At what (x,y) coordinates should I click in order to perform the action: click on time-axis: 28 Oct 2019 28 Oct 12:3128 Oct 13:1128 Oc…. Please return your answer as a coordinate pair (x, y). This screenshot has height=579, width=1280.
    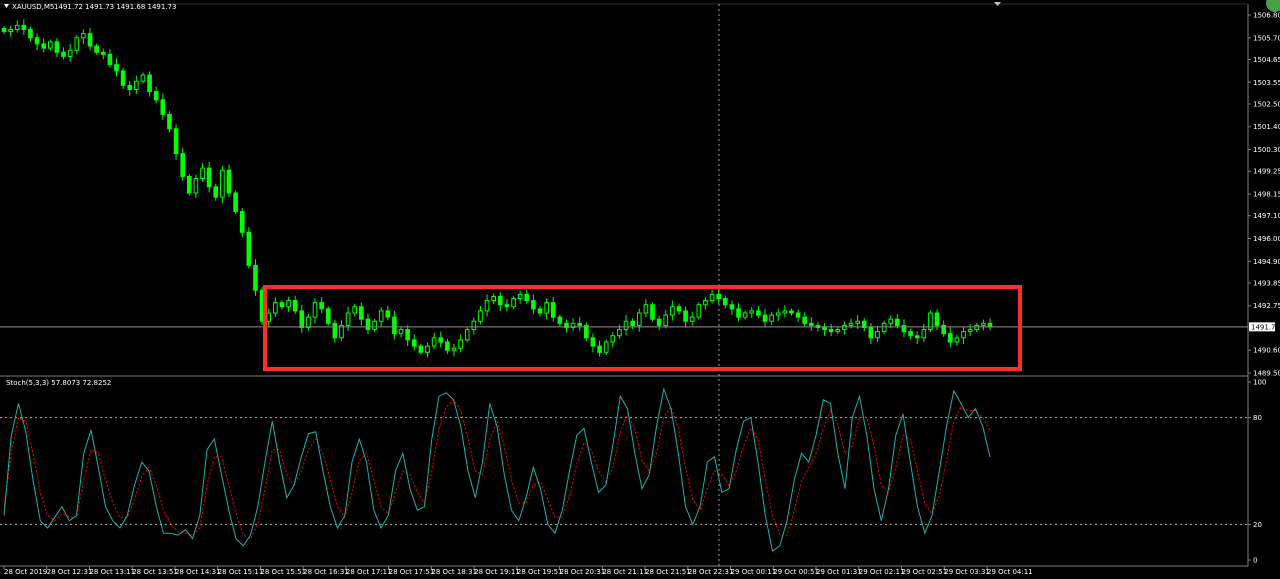
    Looking at the image, I should click on (518, 571).